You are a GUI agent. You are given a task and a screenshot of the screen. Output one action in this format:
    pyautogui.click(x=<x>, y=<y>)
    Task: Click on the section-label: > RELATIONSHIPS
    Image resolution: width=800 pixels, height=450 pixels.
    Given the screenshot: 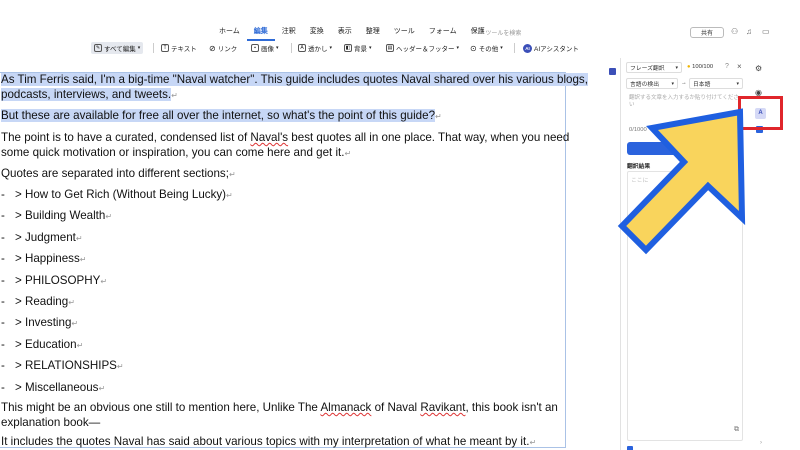 What is the action you would take?
    pyautogui.click(x=66, y=366)
    